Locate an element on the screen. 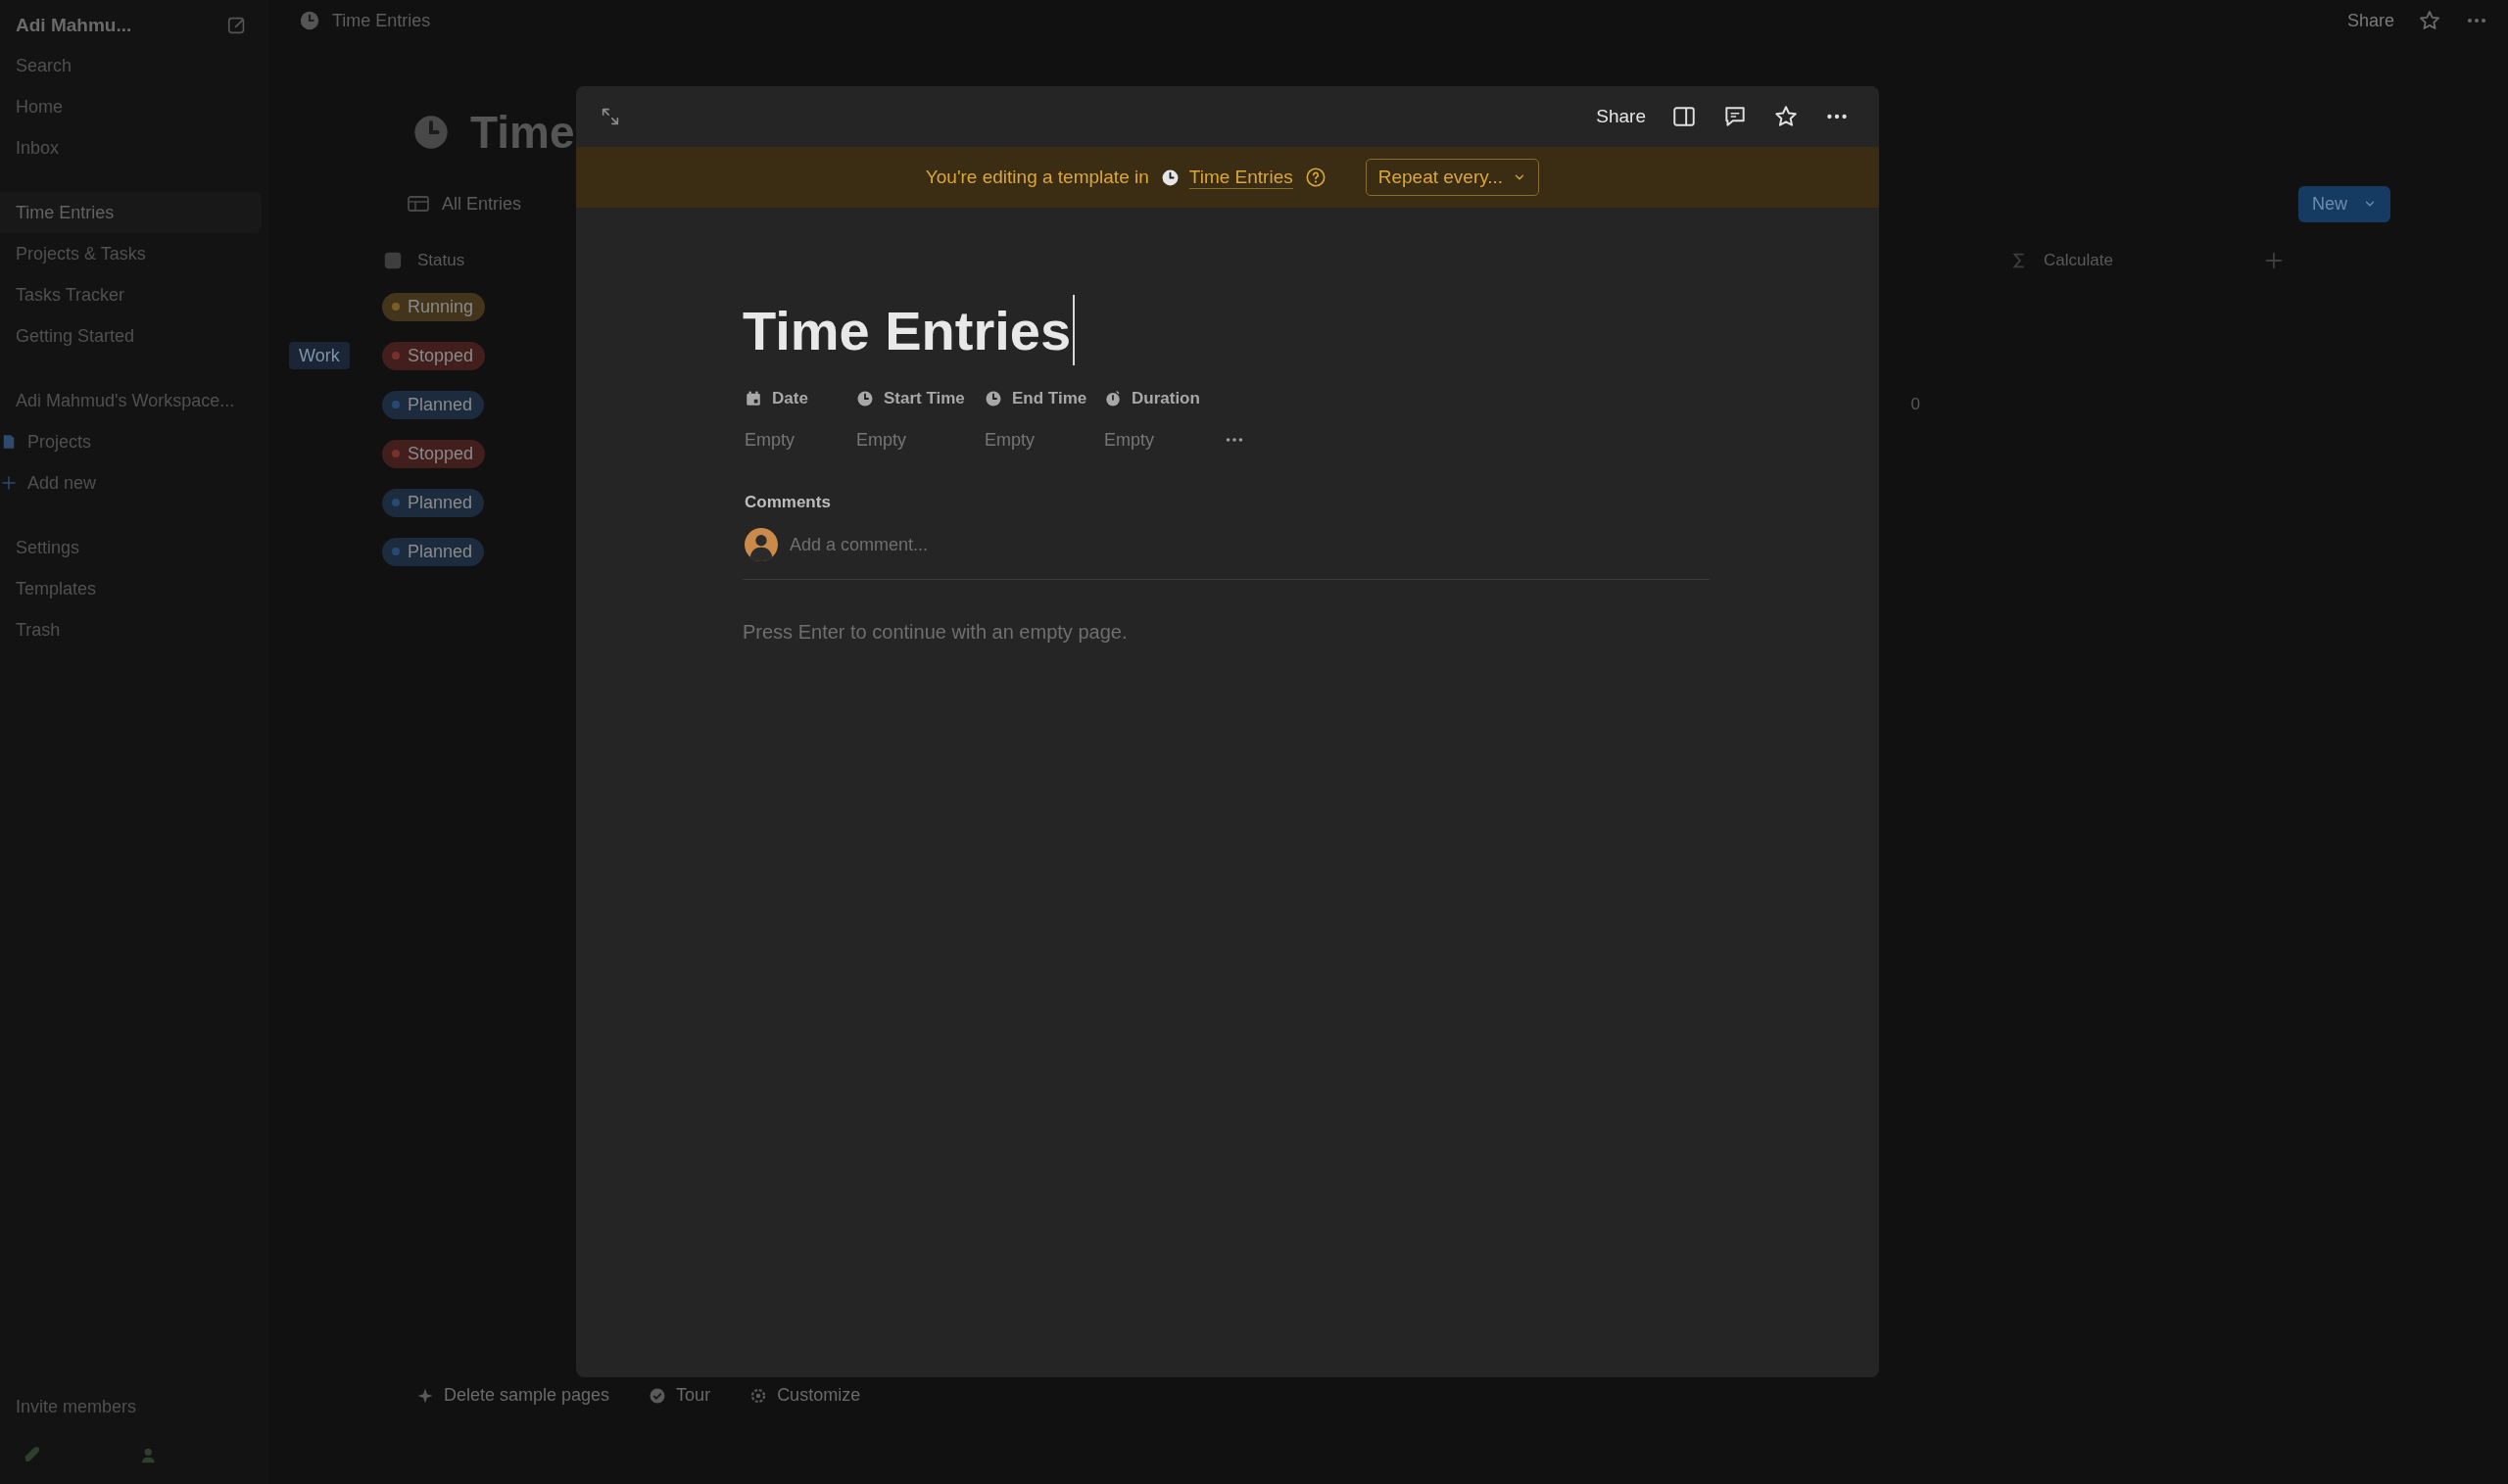 The width and height of the screenshot is (2508, 1484). check-icon is located at coordinates (658, 1395).